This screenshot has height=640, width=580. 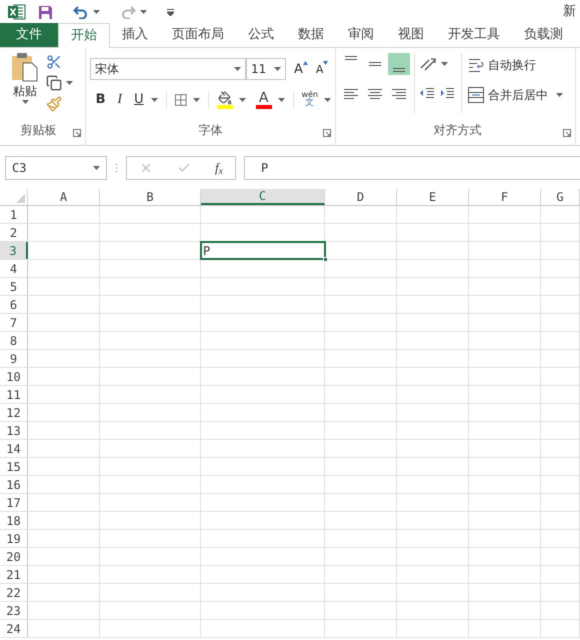 What do you see at coordinates (311, 35) in the screenshot?
I see `ribbon-tab: 数据` at bounding box center [311, 35].